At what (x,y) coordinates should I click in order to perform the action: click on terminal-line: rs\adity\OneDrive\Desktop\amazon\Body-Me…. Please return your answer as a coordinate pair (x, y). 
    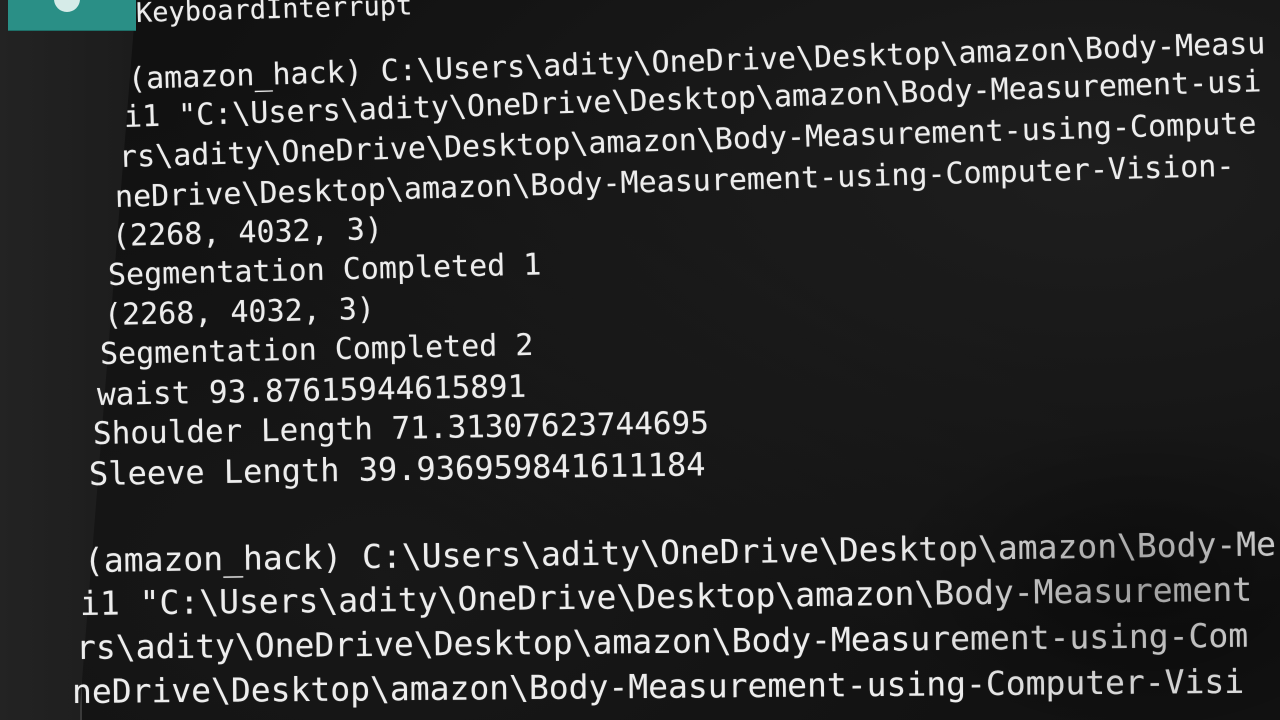
    Looking at the image, I should click on (662, 641).